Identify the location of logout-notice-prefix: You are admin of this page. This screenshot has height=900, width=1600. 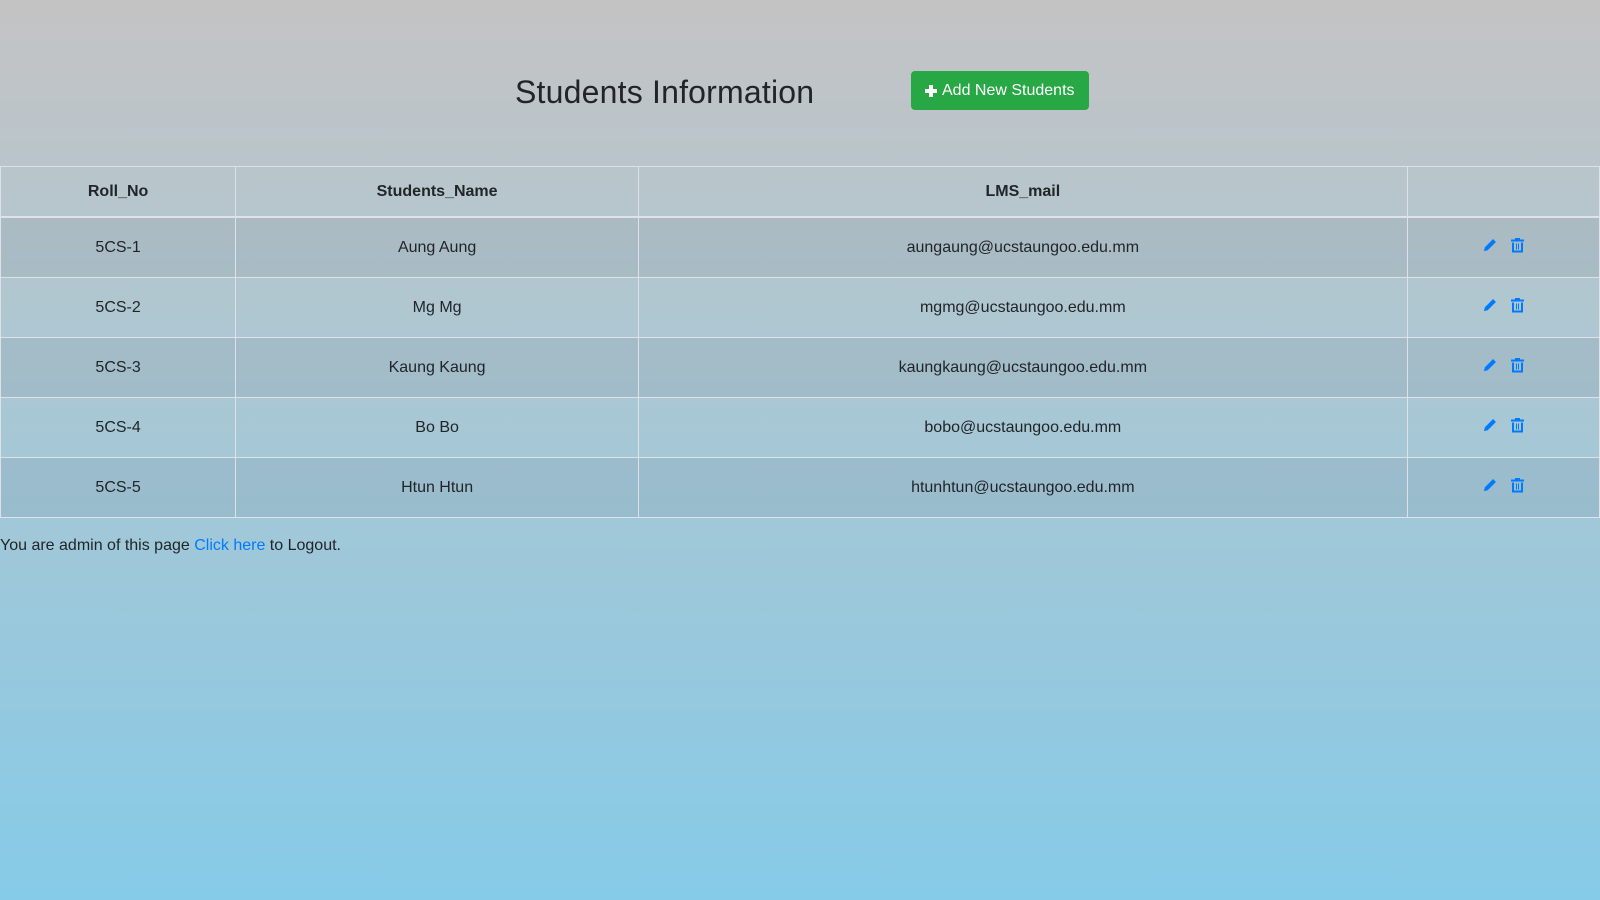
(97, 545).